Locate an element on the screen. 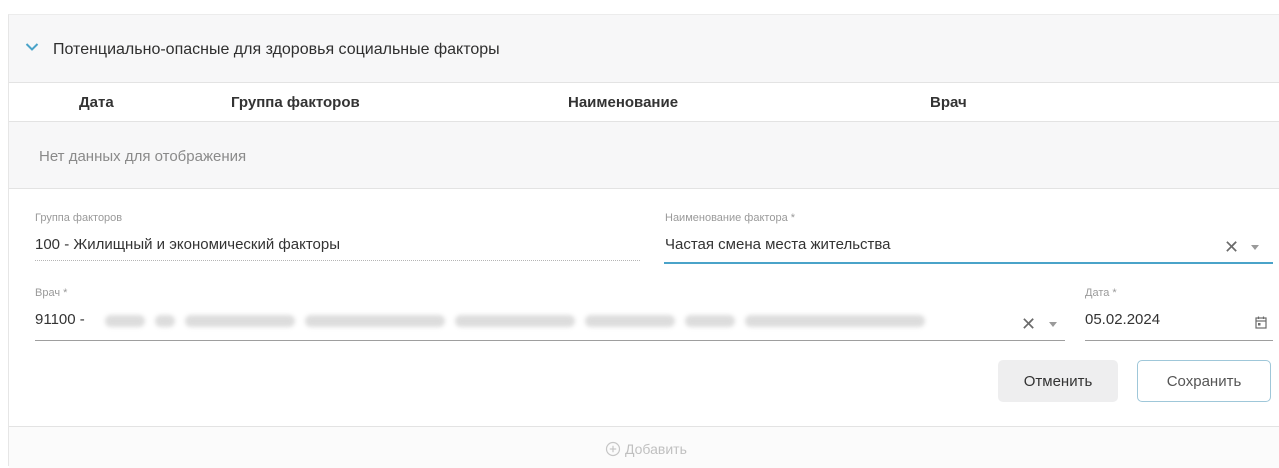  date-underline is located at coordinates (1179, 340).